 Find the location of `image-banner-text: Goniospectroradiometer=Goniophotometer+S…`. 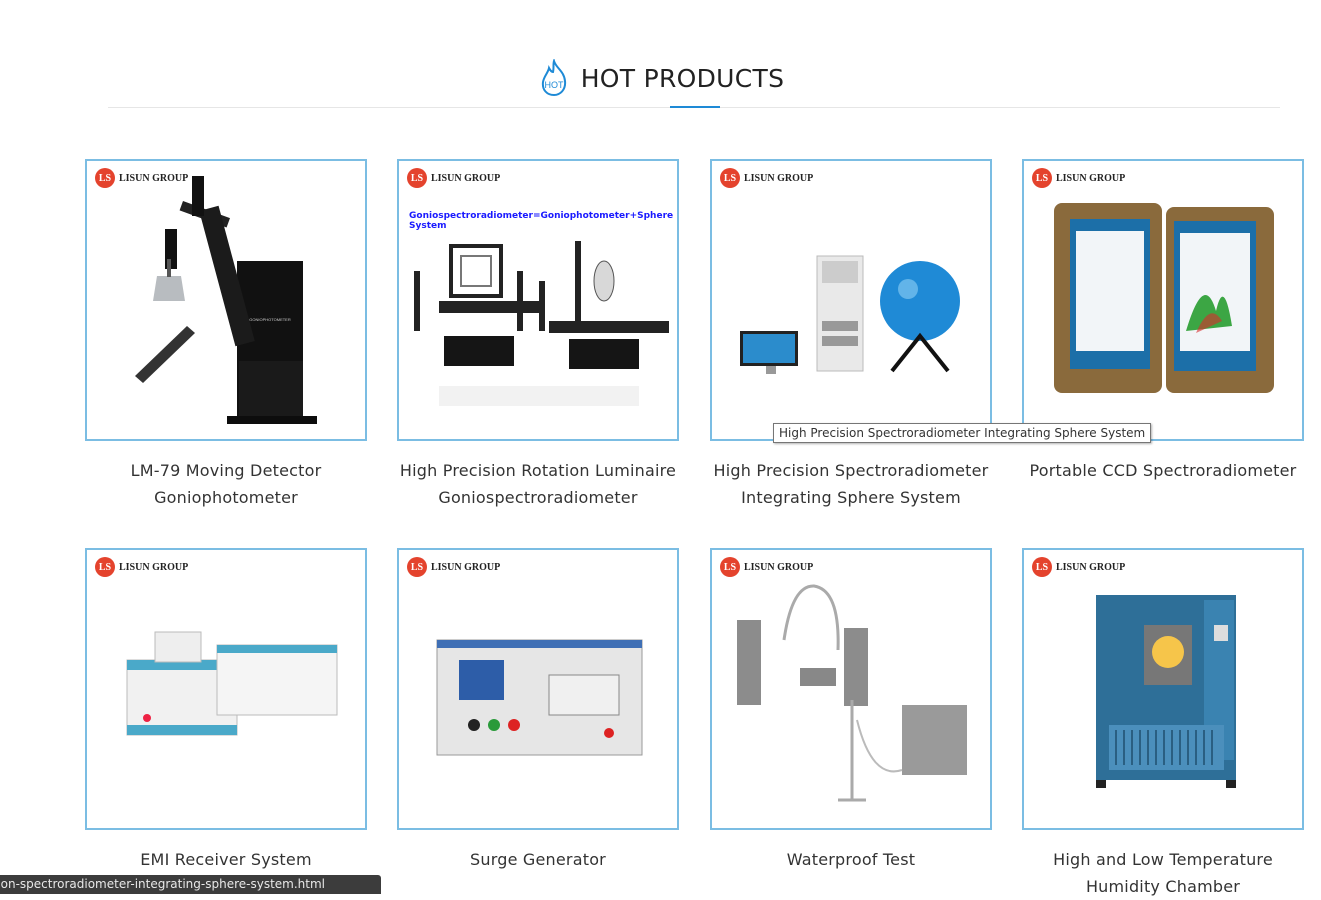

image-banner-text: Goniospectroradiometer=Goniophotometer+S… is located at coordinates (541, 221).